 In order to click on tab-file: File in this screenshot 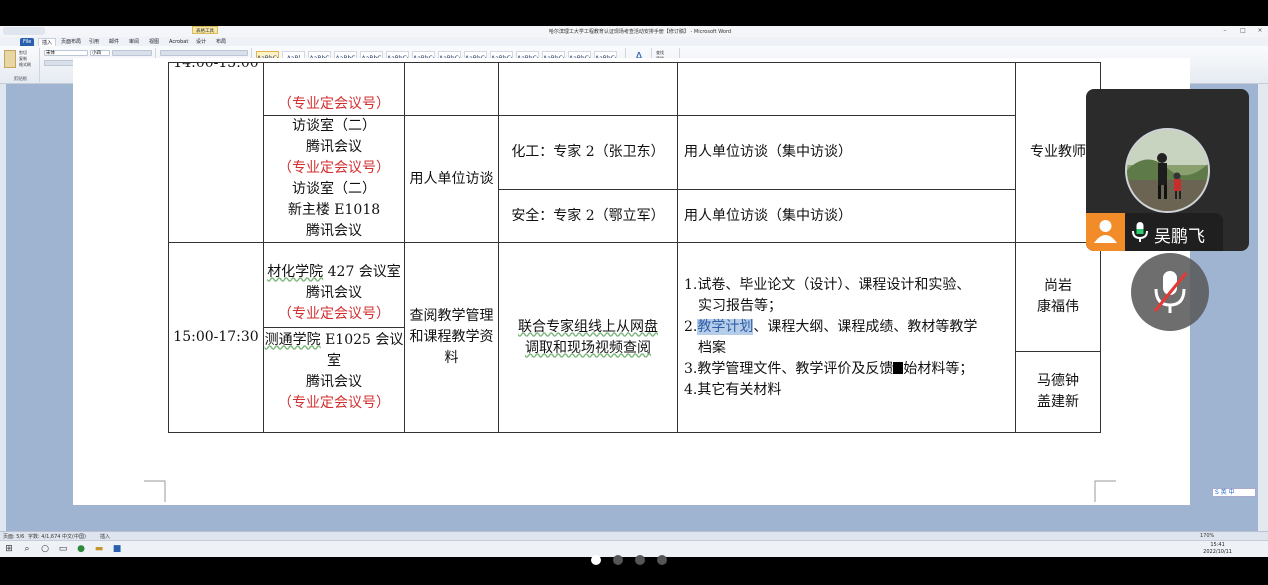, I will do `click(27, 42)`.